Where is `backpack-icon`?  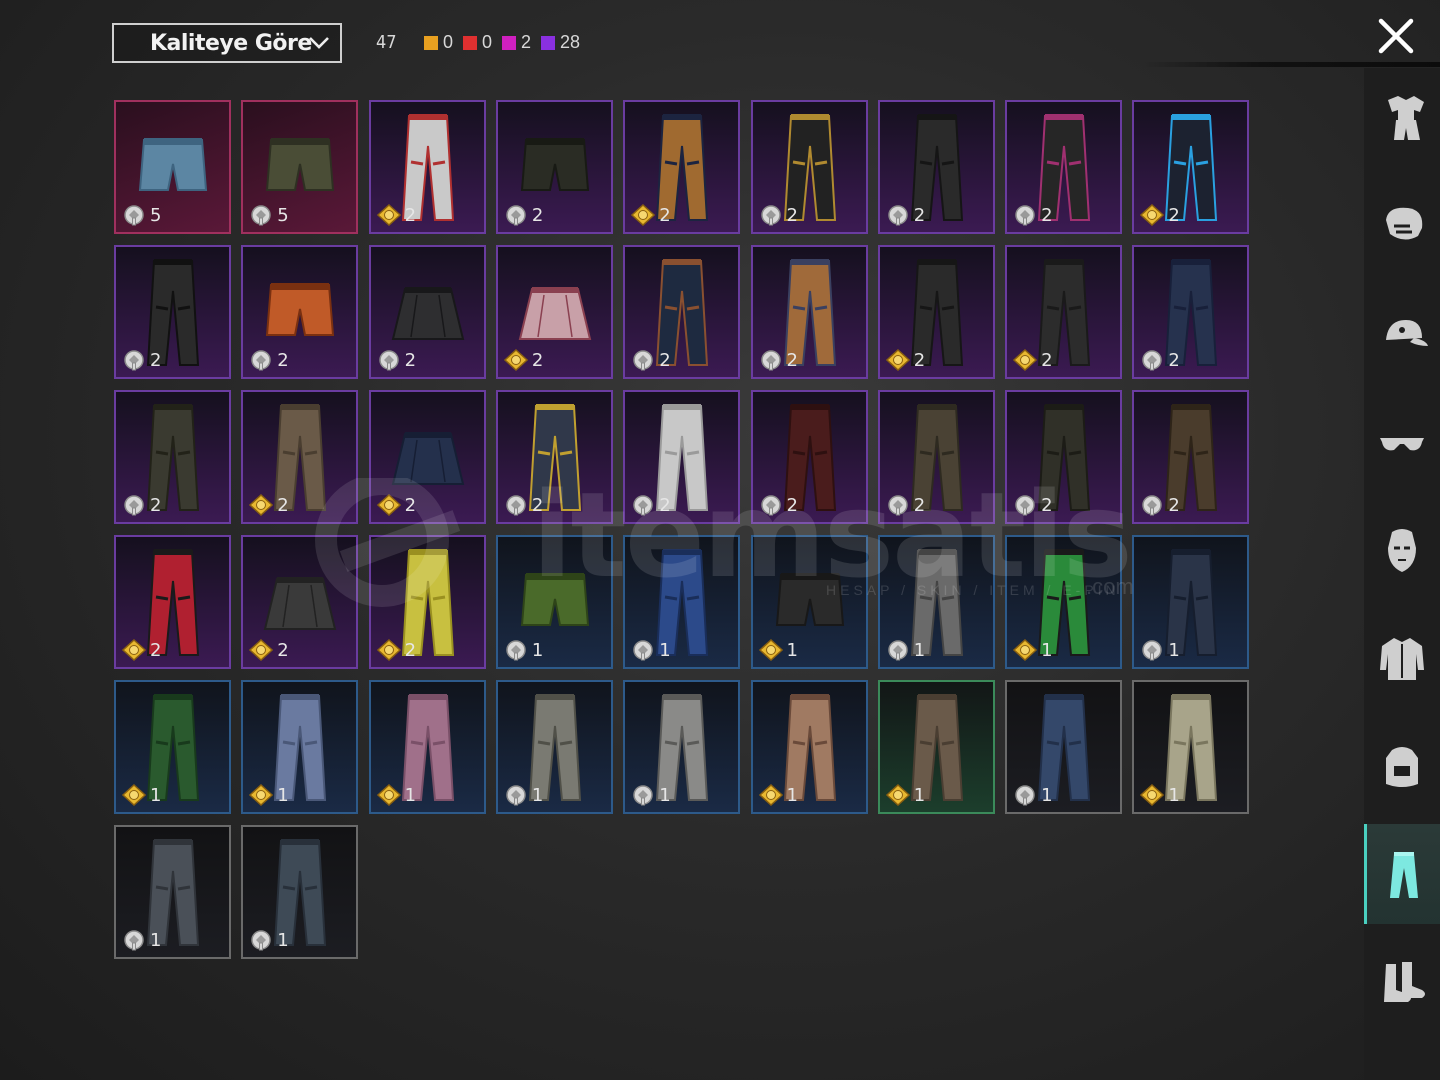 backpack-icon is located at coordinates (1402, 767).